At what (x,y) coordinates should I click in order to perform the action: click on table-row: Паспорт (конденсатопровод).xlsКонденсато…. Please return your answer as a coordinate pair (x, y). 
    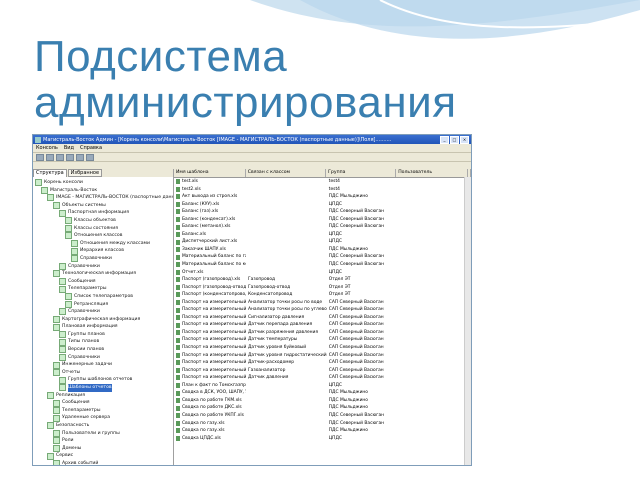
    Looking at the image, I should click on (322, 295).